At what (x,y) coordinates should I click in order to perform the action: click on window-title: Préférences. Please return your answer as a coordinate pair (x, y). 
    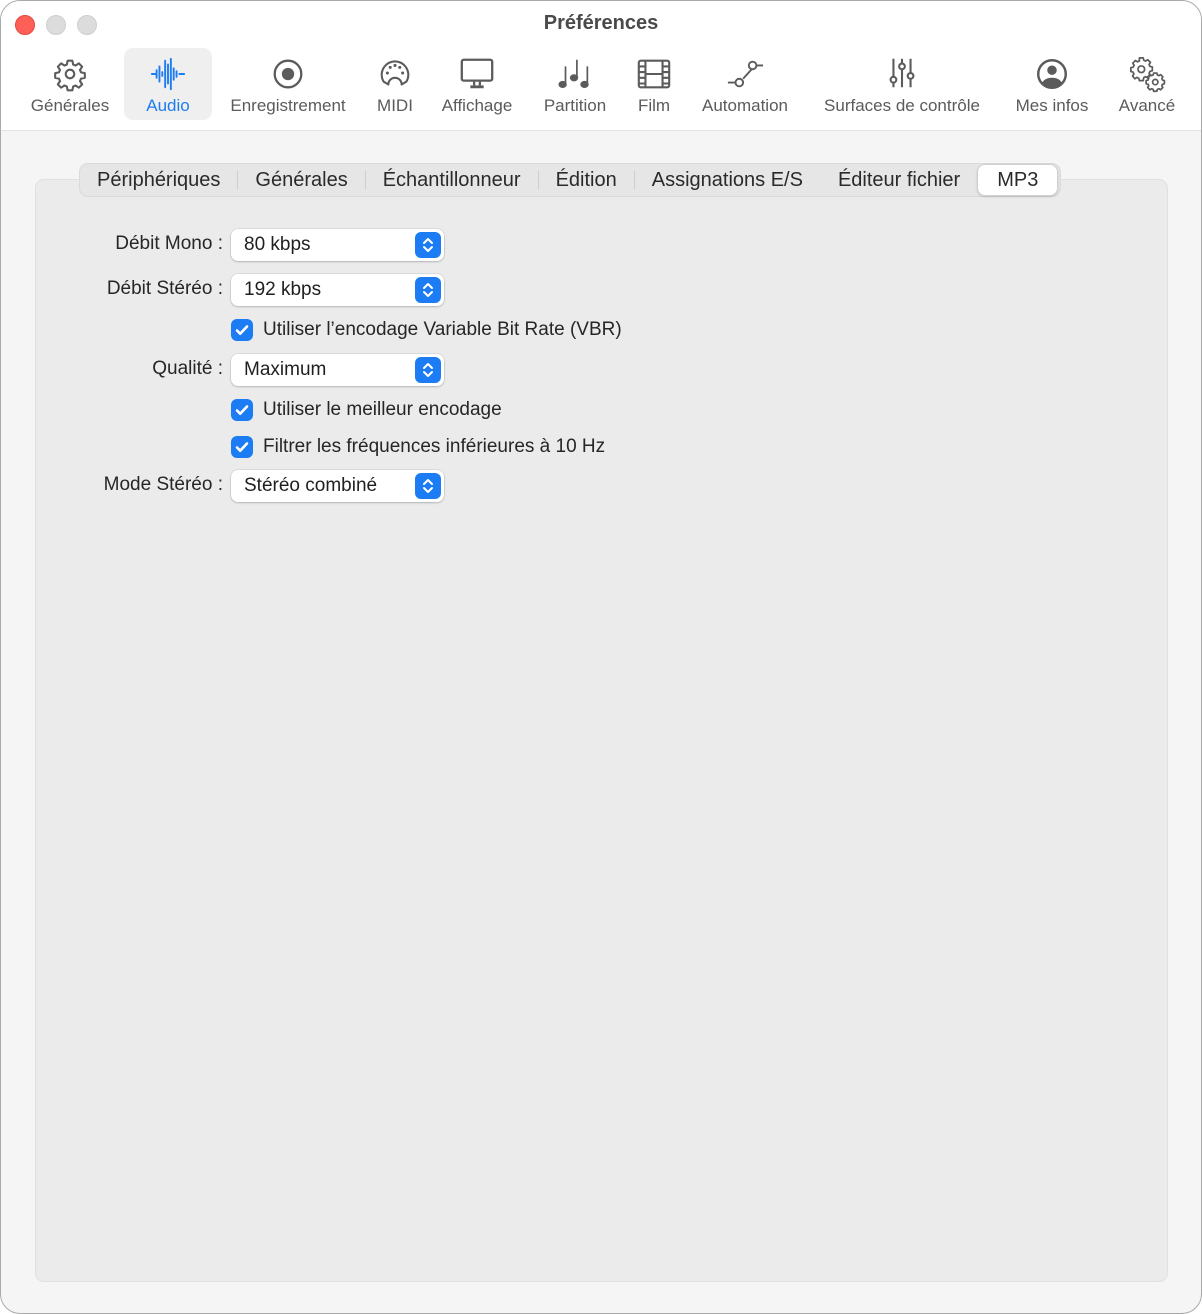
    Looking at the image, I should click on (601, 23).